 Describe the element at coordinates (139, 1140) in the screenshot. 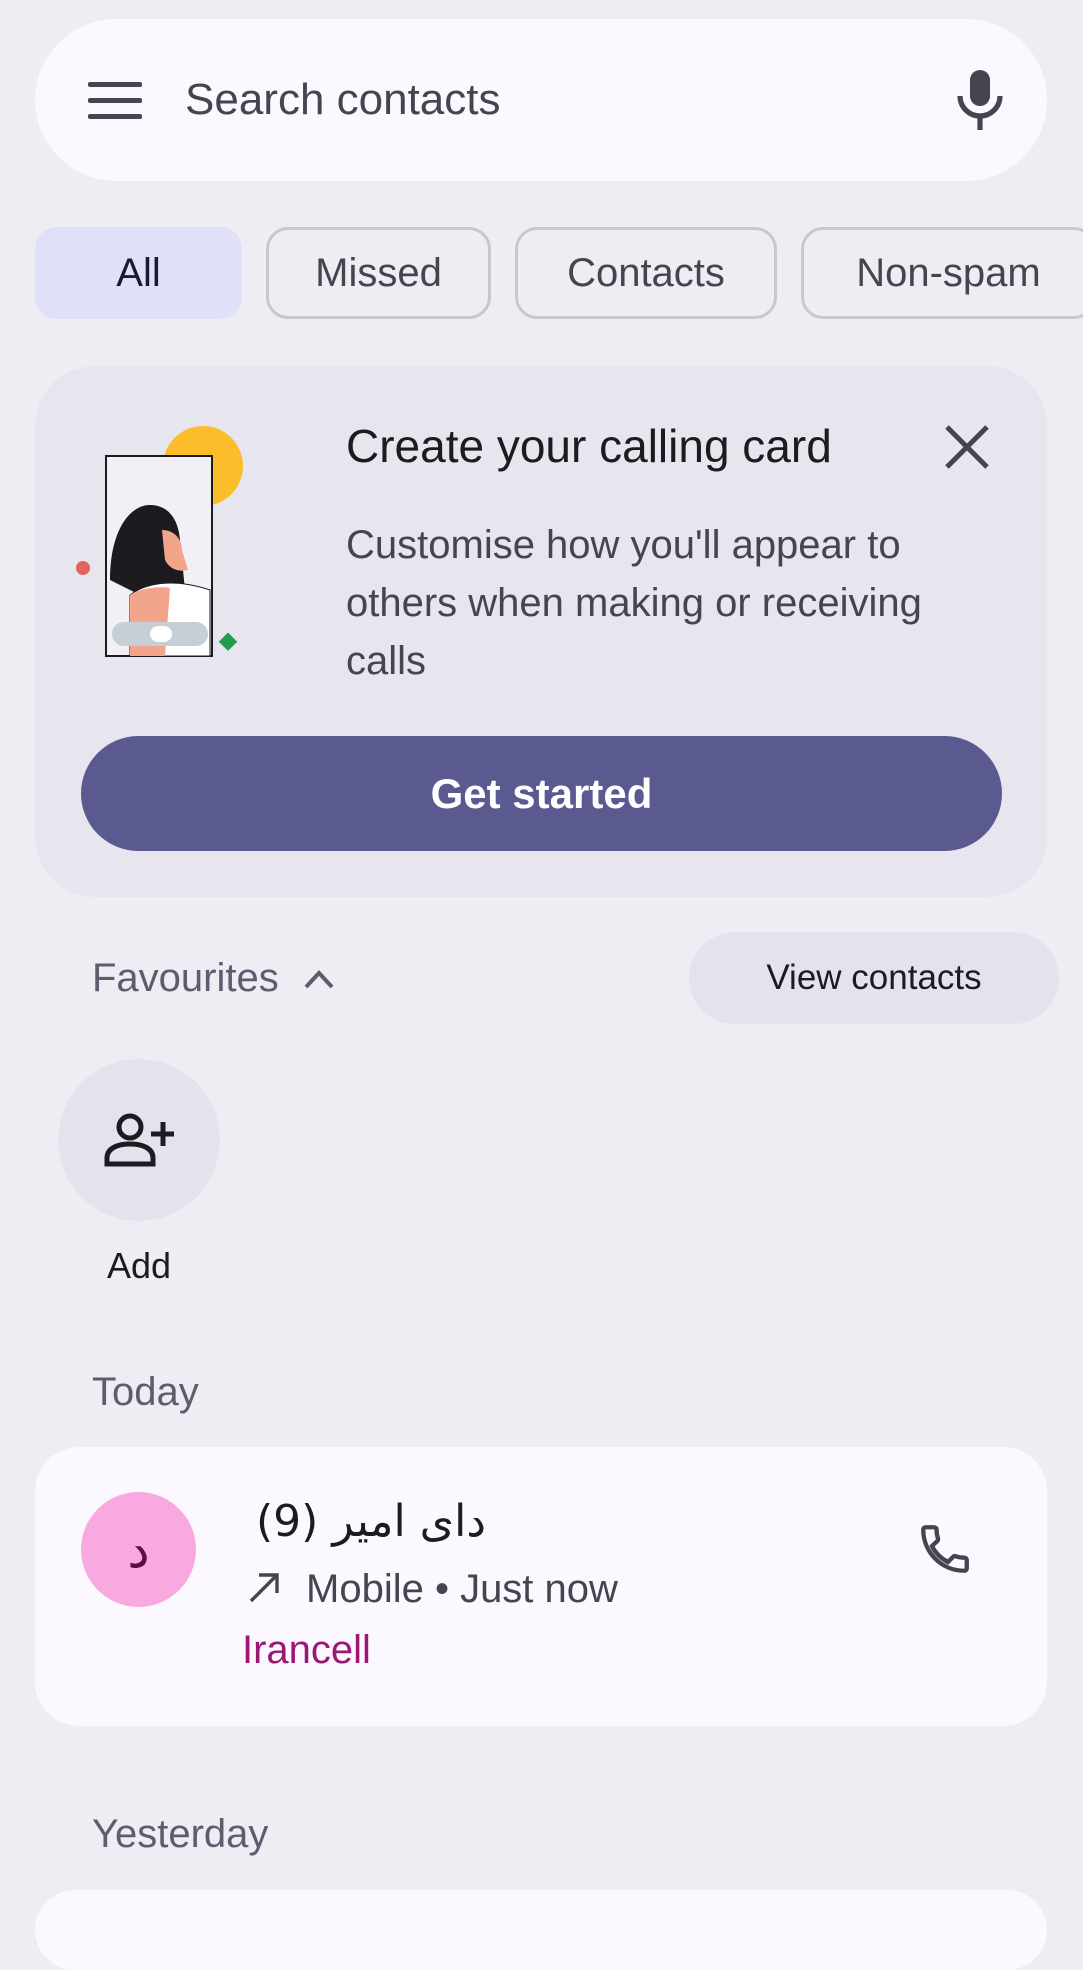

I see `add-person-icon` at that location.